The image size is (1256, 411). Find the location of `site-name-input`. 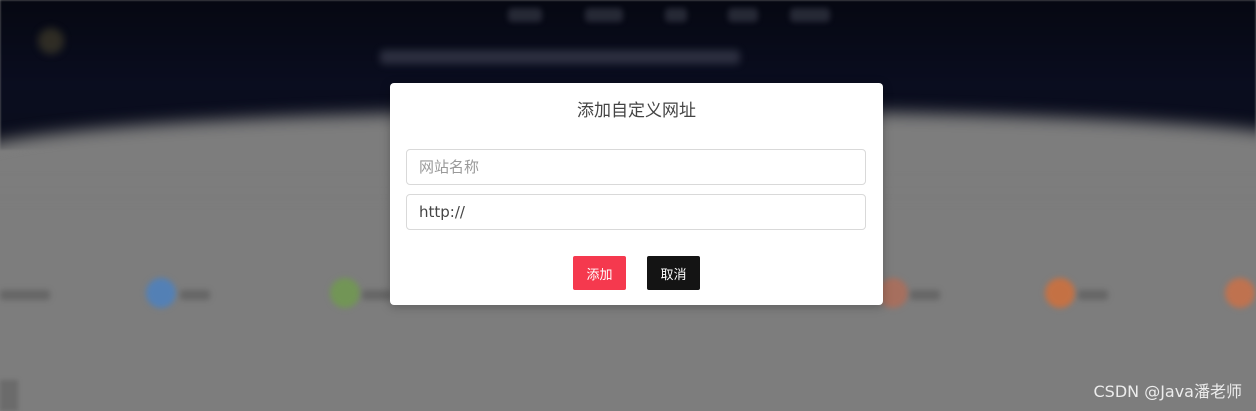

site-name-input is located at coordinates (636, 167).